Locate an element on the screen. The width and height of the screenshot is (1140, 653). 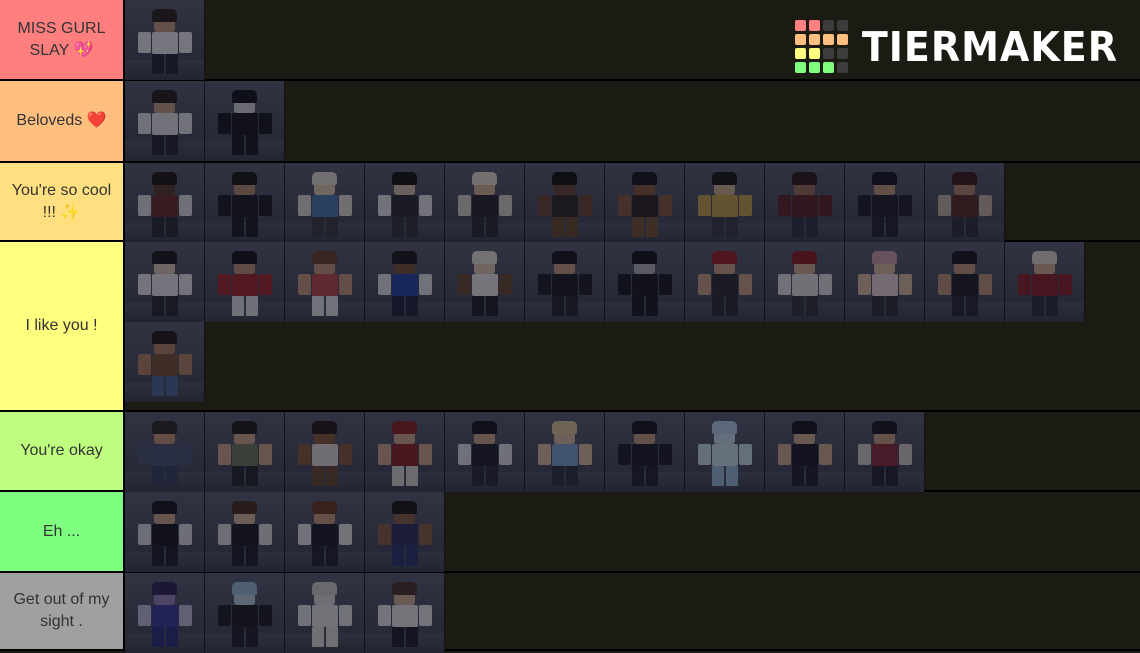
tier-label: MISS GURL SLAY 💖 is located at coordinates (62, 39).